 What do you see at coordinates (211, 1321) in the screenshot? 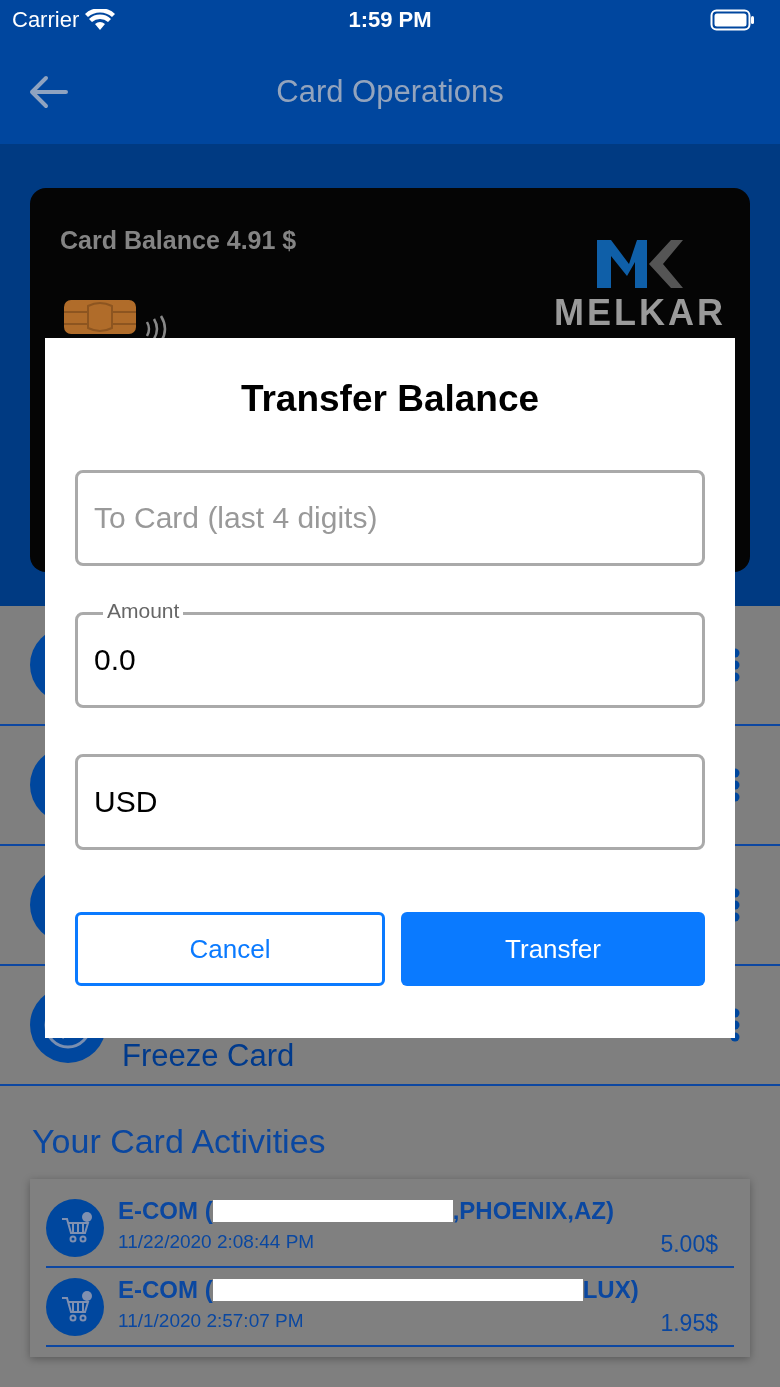
I see `activity-date: 11/1/2020 2:57:07 PM` at bounding box center [211, 1321].